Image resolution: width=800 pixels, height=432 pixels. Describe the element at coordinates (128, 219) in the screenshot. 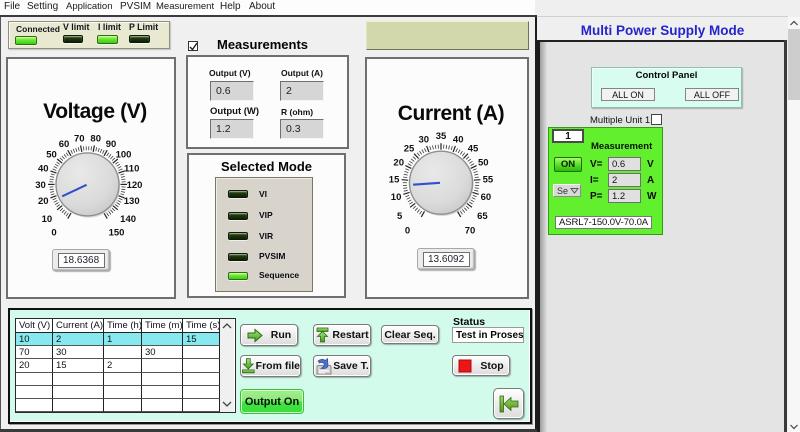

I see `svg-text: 140` at that location.